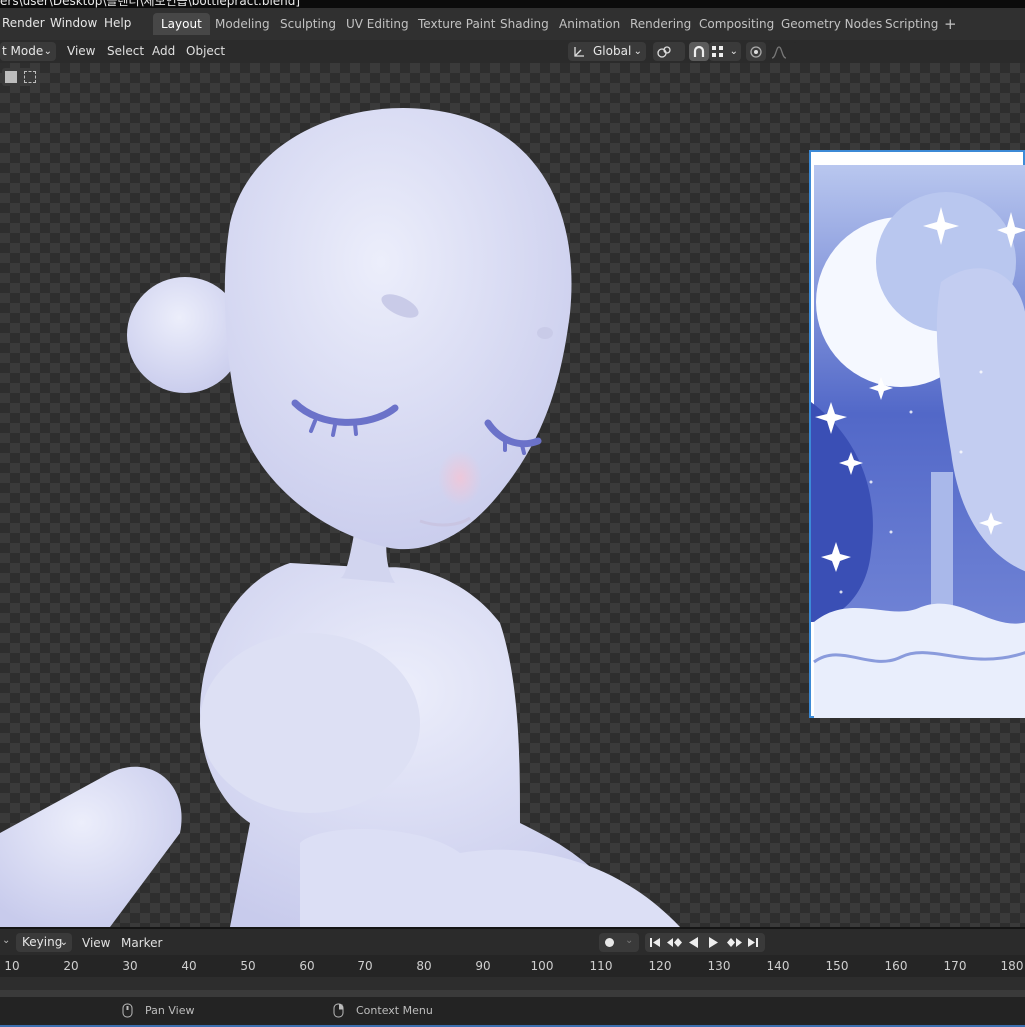 This screenshot has height=1027, width=1025. Describe the element at coordinates (23, 23) in the screenshot. I see `menu-render: Render` at that location.